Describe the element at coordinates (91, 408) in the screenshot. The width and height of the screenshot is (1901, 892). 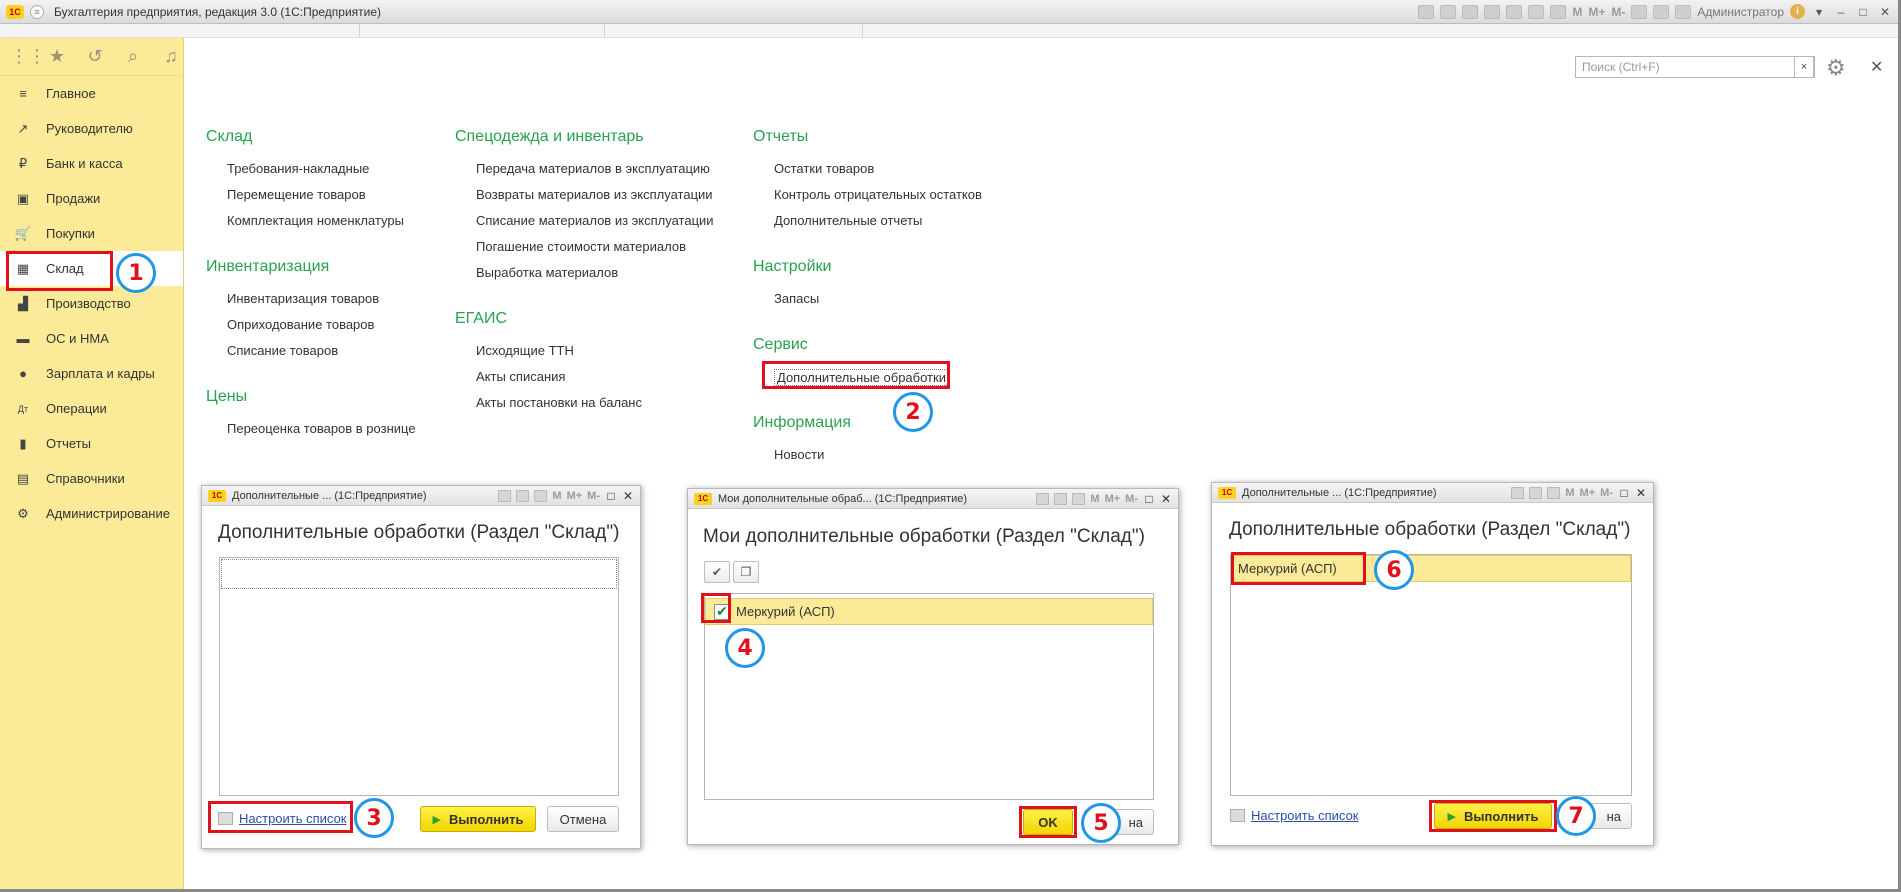
I see `sidebar-item-operations: Дт Операции` at that location.